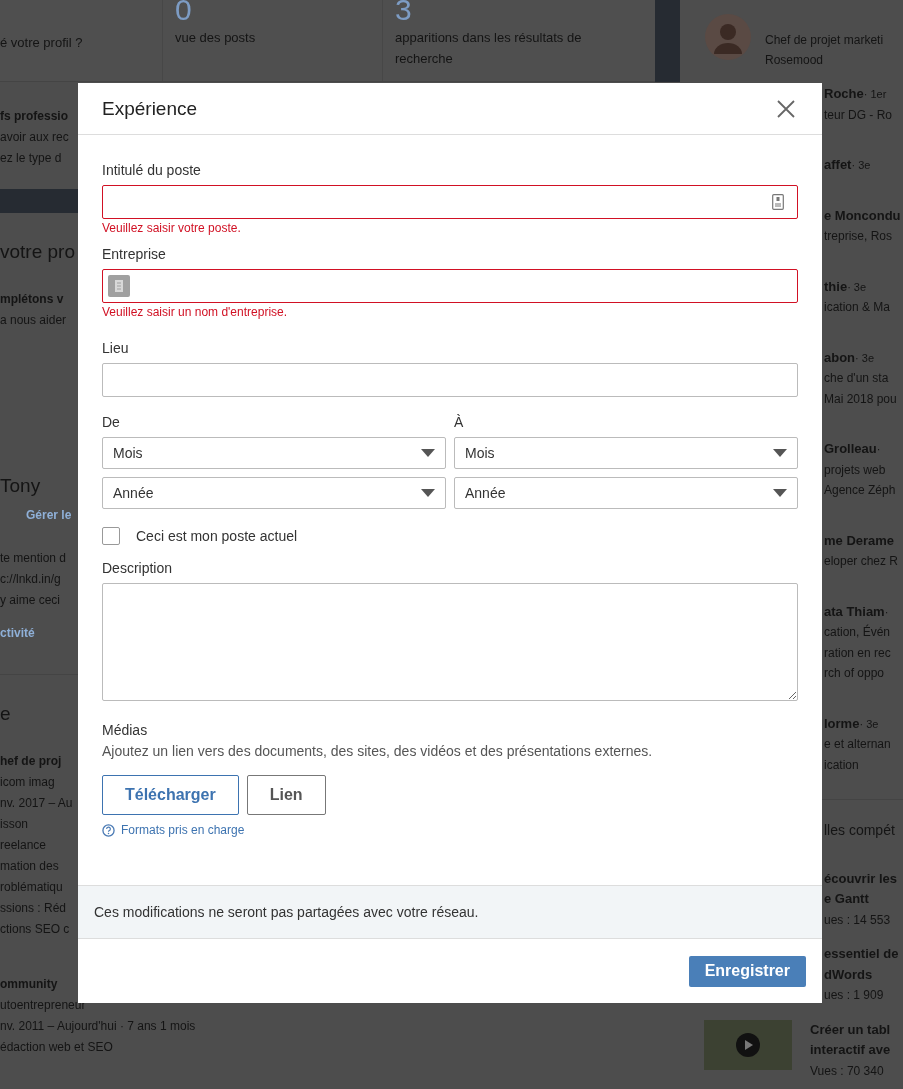 Image resolution: width=903 pixels, height=1089 pixels. Describe the element at coordinates (23, 845) in the screenshot. I see `background-text: reelance` at that location.